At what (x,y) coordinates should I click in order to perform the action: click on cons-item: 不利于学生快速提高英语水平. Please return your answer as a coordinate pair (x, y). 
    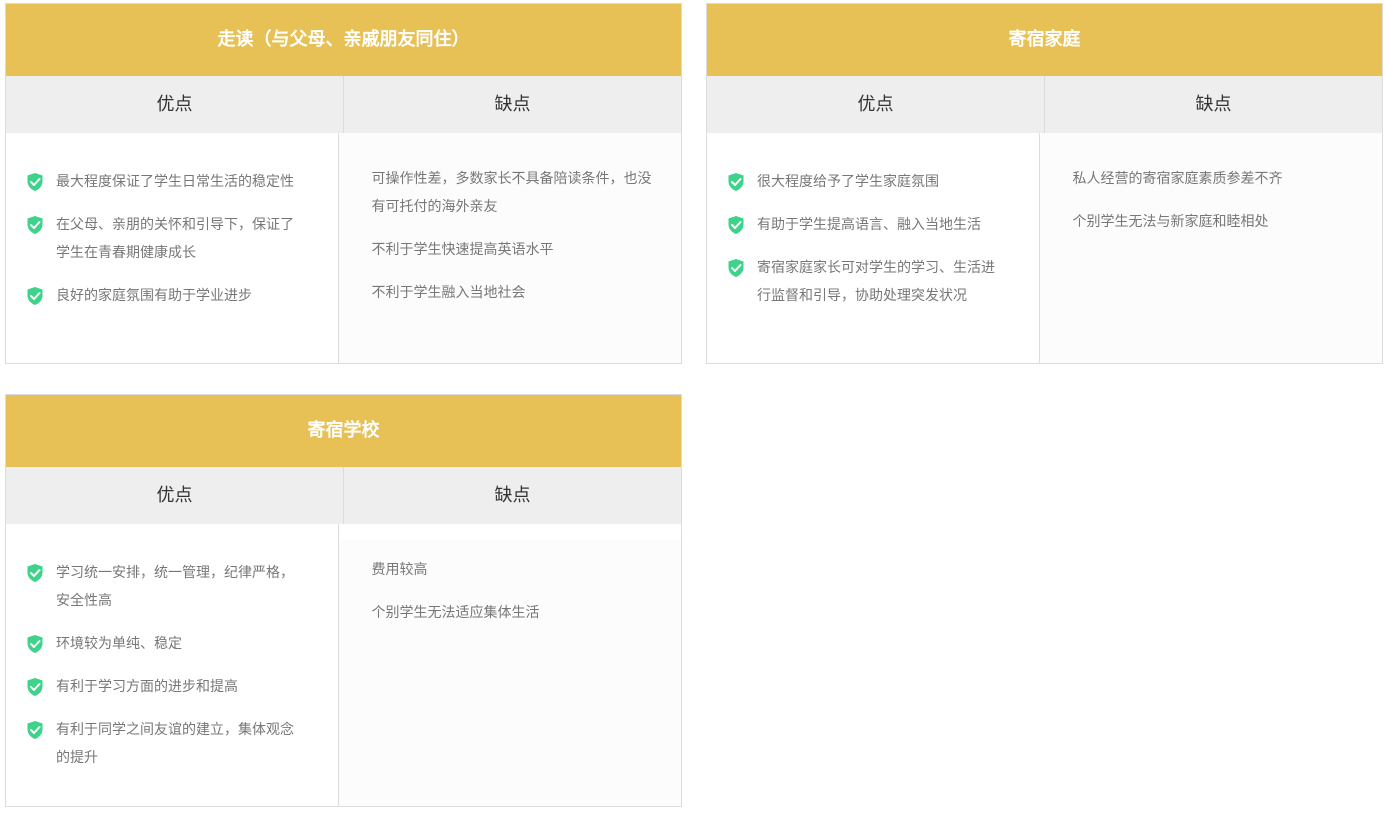
    Looking at the image, I should click on (462, 250).